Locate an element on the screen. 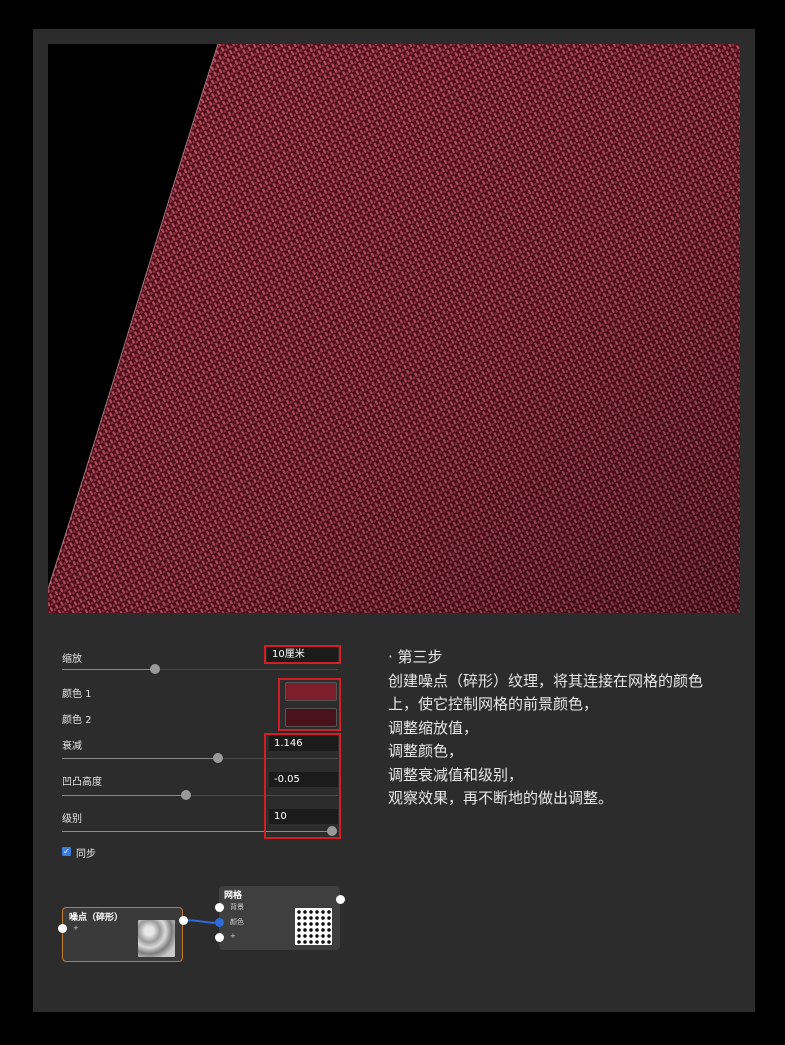 This screenshot has height=1045, width=785. grid-port-color-label: 颜色 is located at coordinates (237, 922).